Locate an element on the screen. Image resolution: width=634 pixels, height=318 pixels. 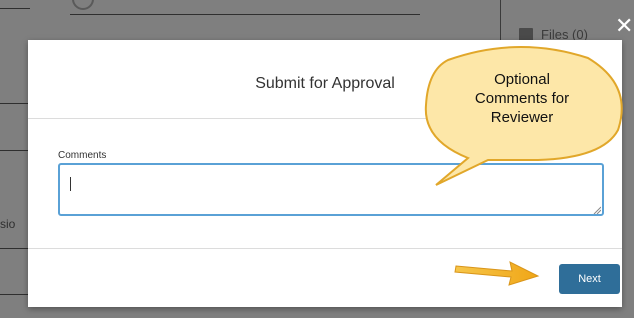
arrow-right-icon is located at coordinates (497, 273).